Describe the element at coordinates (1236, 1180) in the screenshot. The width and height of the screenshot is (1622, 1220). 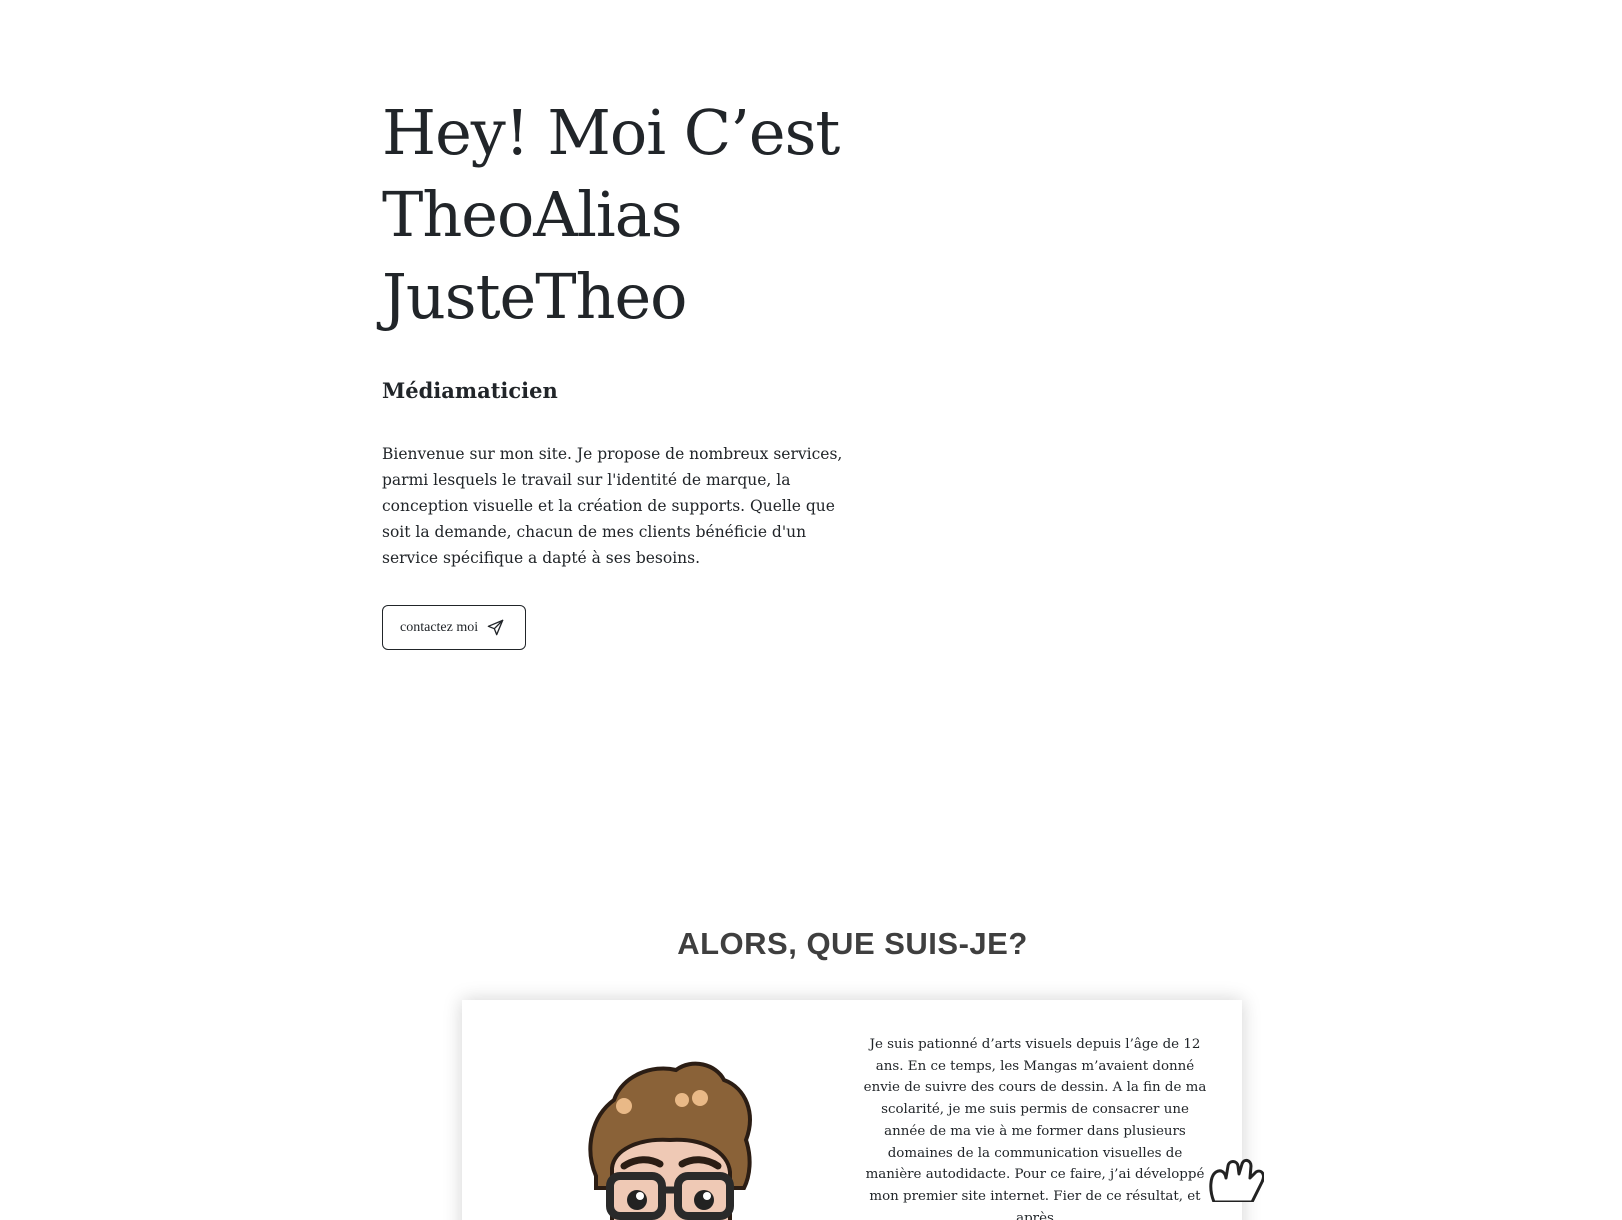
I see `waving-hand-icon` at that location.